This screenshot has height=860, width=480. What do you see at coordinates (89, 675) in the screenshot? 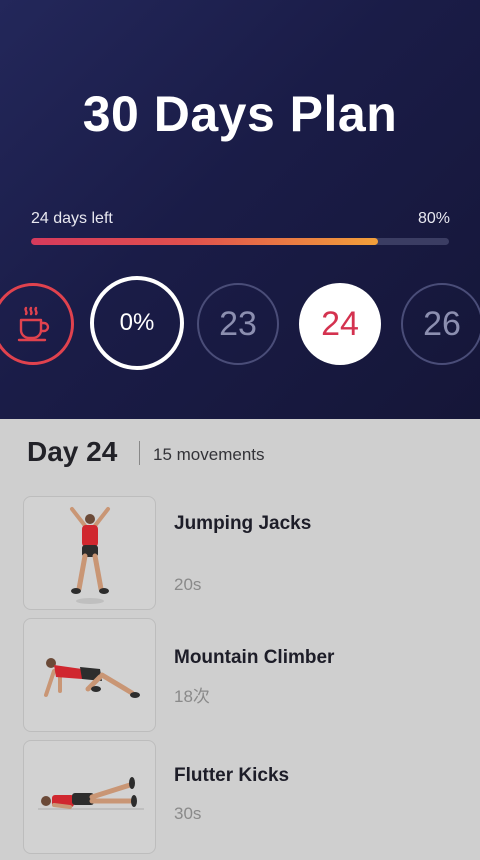
I see `mountain-climber-figure` at bounding box center [89, 675].